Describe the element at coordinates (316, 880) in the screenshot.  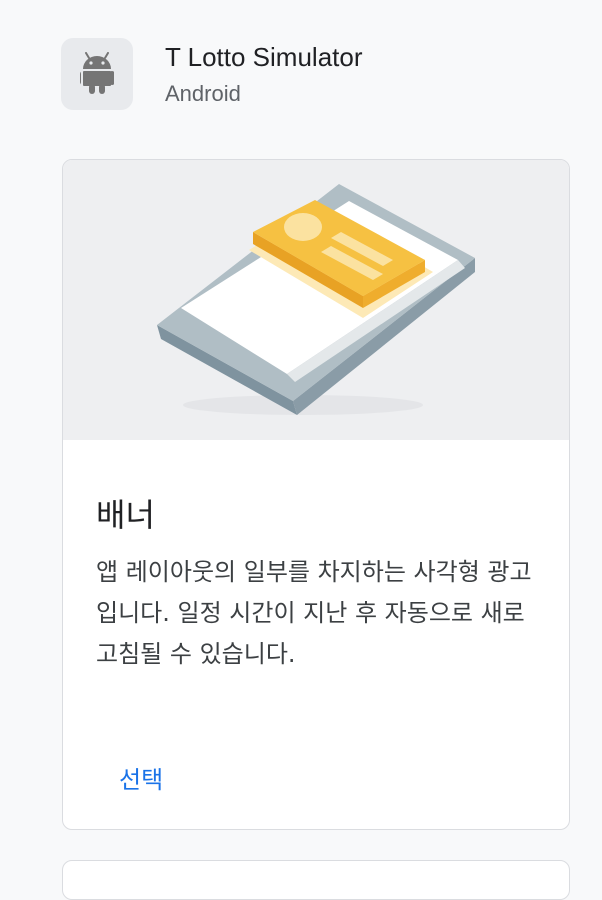
I see `next-format-card` at that location.